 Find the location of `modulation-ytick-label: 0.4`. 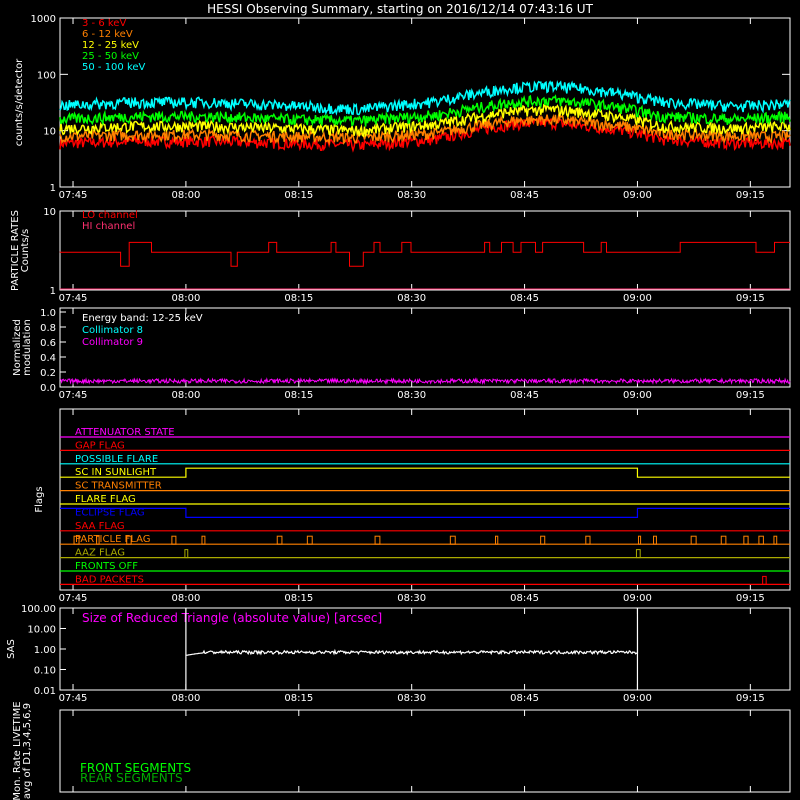

modulation-ytick-label: 0.4 is located at coordinates (48, 358).